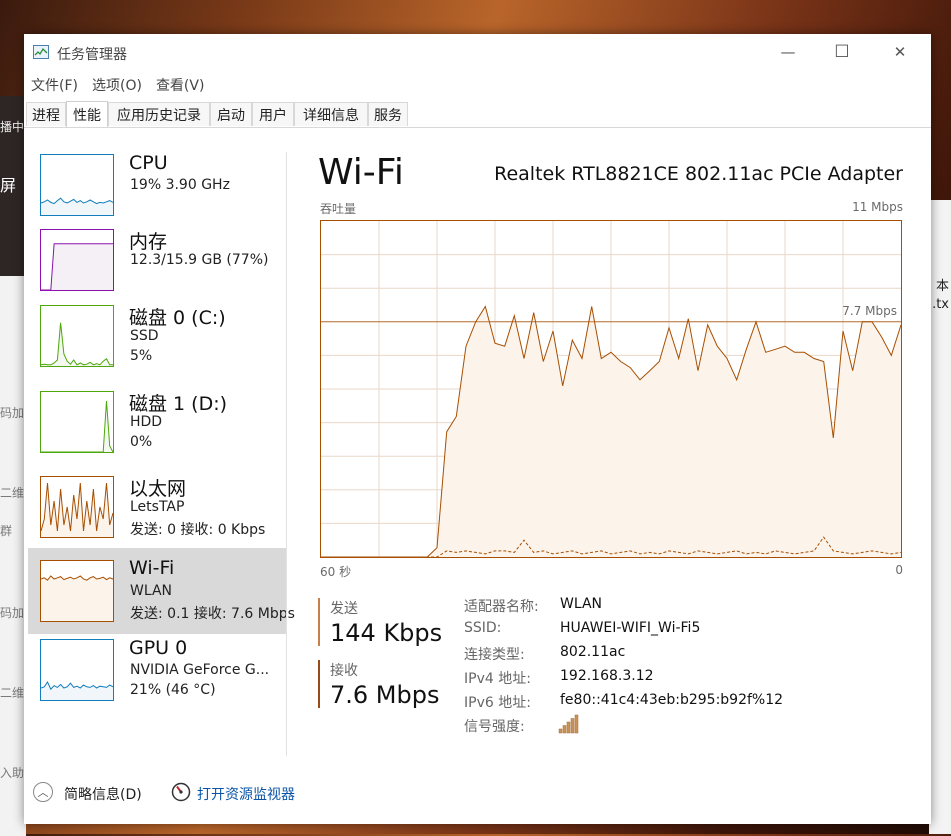 This screenshot has width=951, height=836. What do you see at coordinates (177, 318) in the screenshot?
I see `sidebar-item-title: 磁盘 0 (C:)` at bounding box center [177, 318].